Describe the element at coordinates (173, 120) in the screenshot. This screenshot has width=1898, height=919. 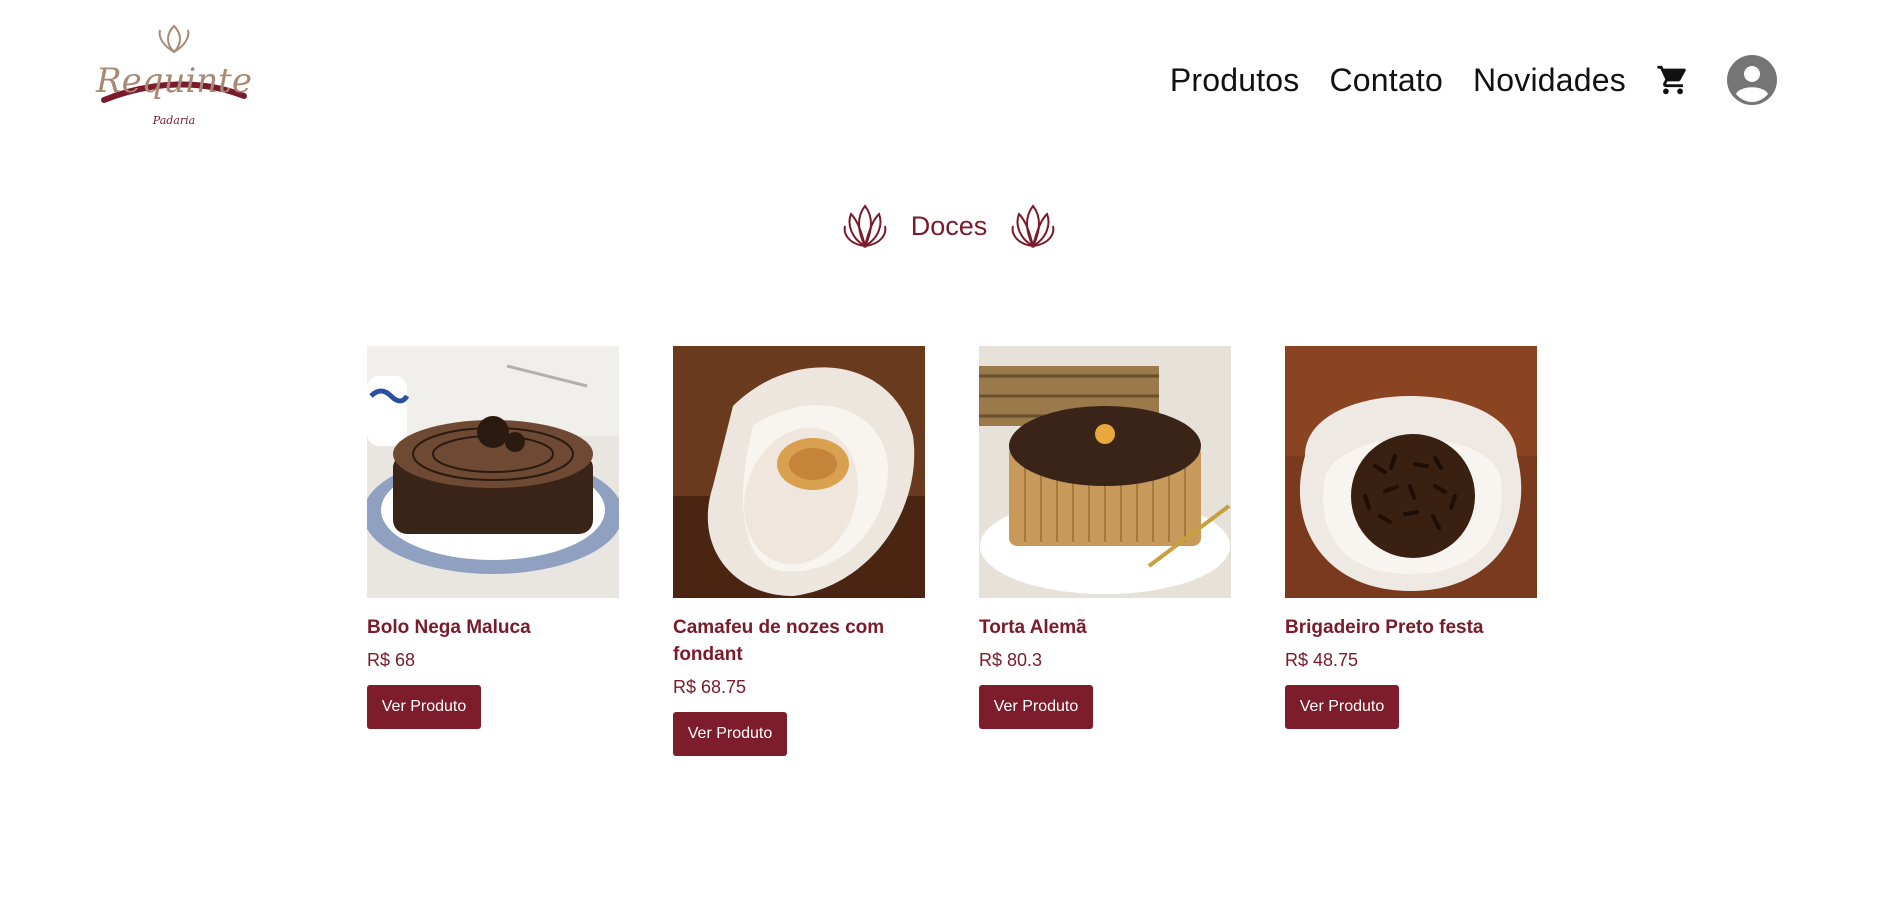
I see `svg-text: Padaria` at that location.